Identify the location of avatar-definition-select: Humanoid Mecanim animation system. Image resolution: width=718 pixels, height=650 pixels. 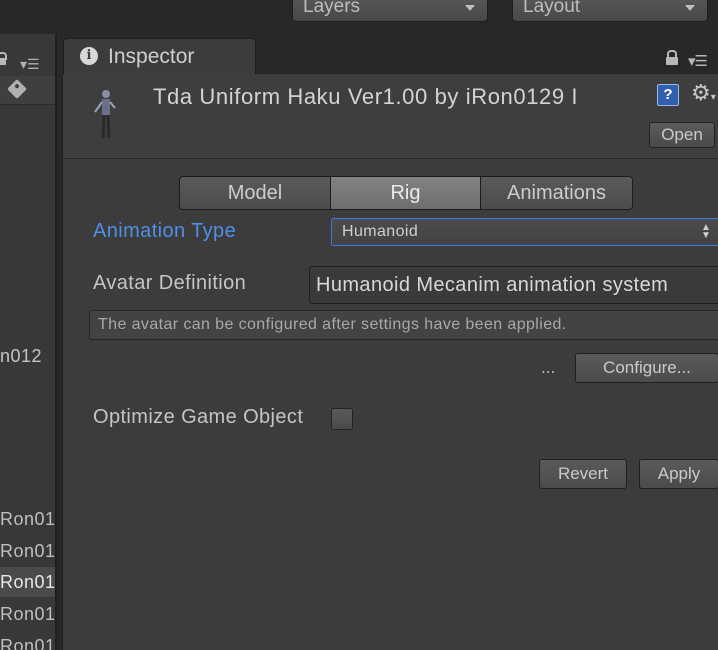
(513, 285).